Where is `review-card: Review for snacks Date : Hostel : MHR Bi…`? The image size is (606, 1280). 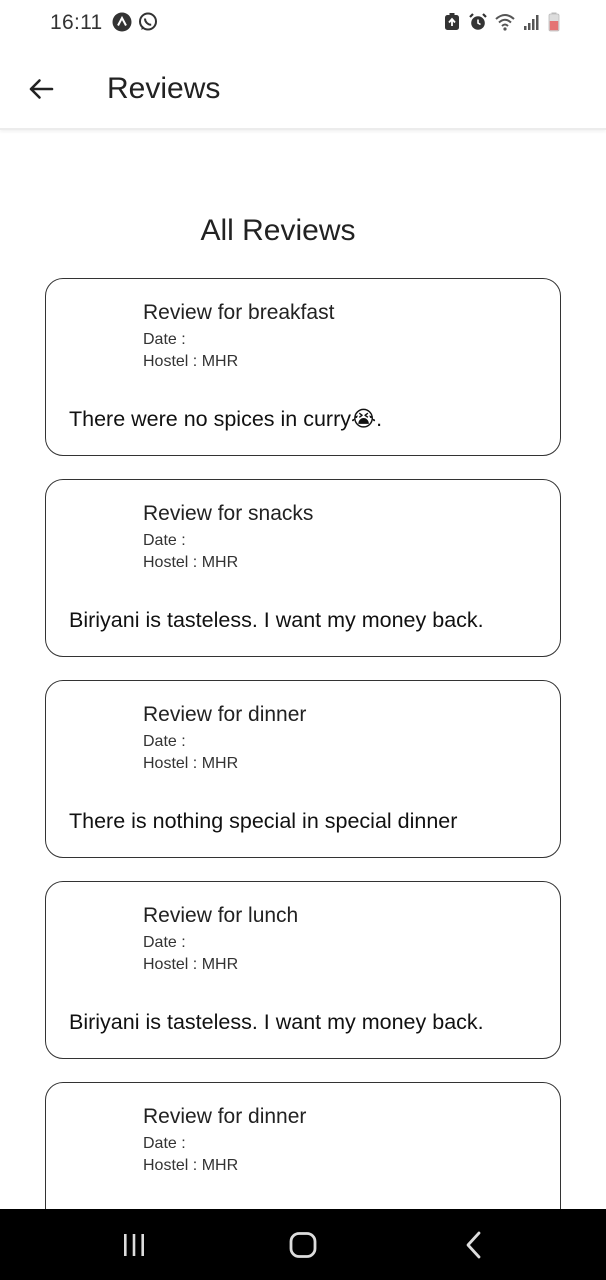
review-card: Review for snacks Date : Hostel : MHR Bi… is located at coordinates (303, 568).